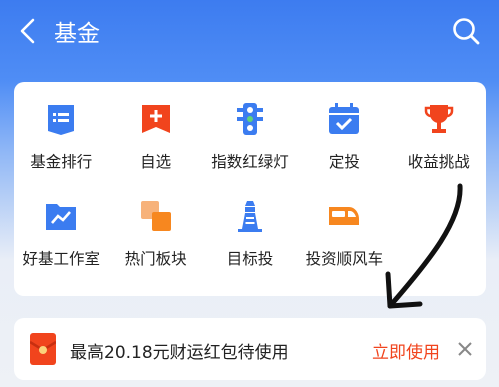 The height and width of the screenshot is (387, 499). I want to click on menu-item-label: 自选, so click(156, 162).